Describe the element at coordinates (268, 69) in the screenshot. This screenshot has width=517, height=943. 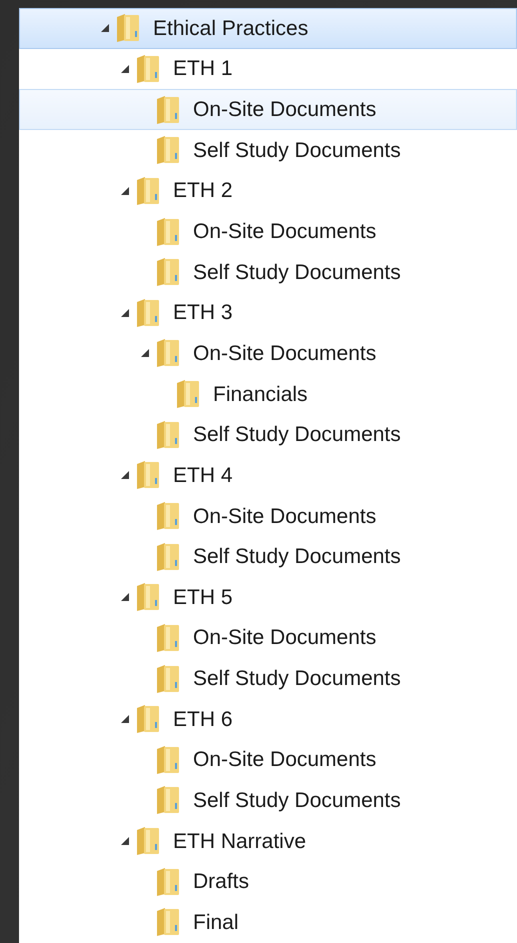
I see `tree-row: ETH 1` at that location.